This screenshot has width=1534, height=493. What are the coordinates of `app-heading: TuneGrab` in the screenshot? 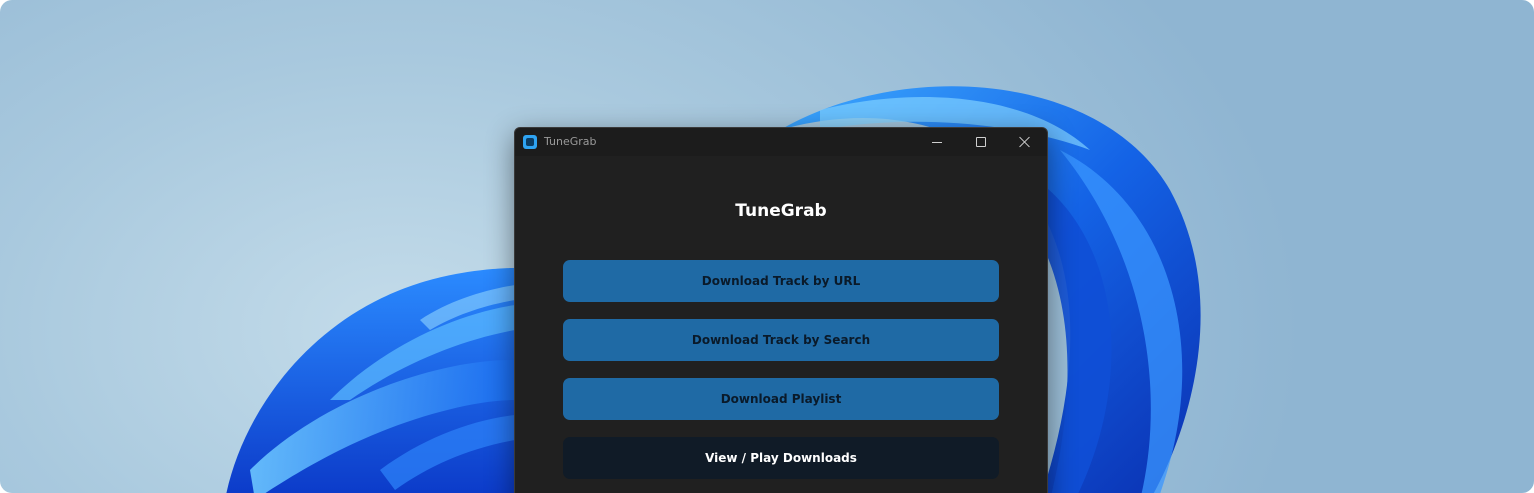 It's located at (781, 211).